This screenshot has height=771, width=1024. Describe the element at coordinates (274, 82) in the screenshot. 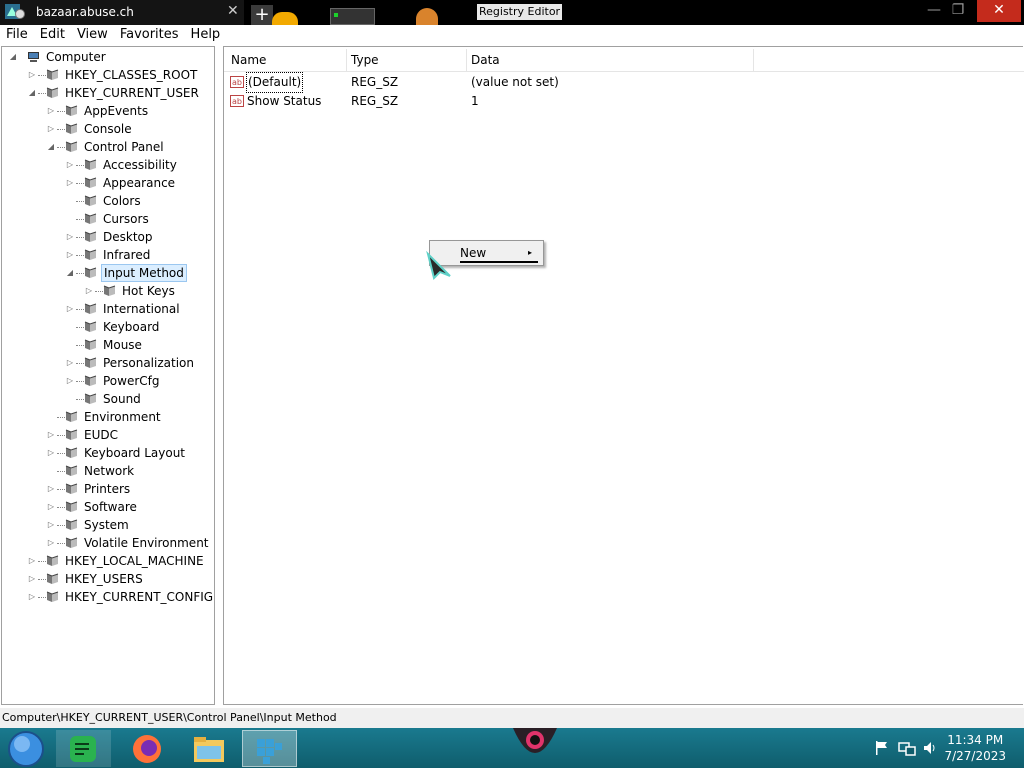

I see `value-name: (Default)` at that location.